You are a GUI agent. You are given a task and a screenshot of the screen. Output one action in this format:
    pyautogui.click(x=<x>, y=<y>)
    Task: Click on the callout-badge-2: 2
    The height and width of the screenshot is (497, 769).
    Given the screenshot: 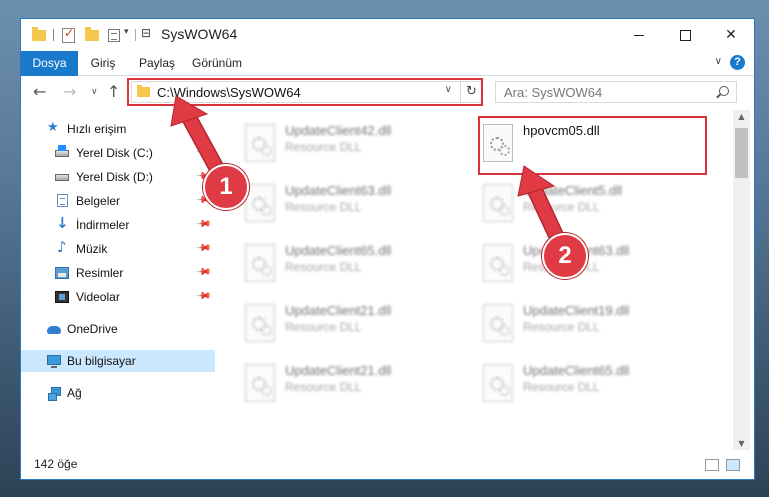 What is the action you would take?
    pyautogui.click(x=565, y=256)
    